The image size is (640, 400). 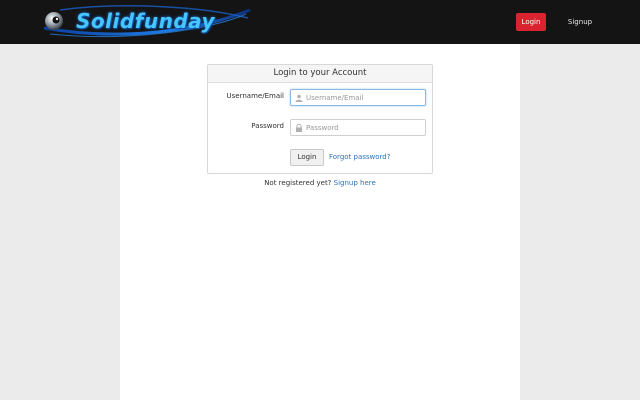 I want to click on register-prompt: Not registered yet? Signup here, so click(x=320, y=183).